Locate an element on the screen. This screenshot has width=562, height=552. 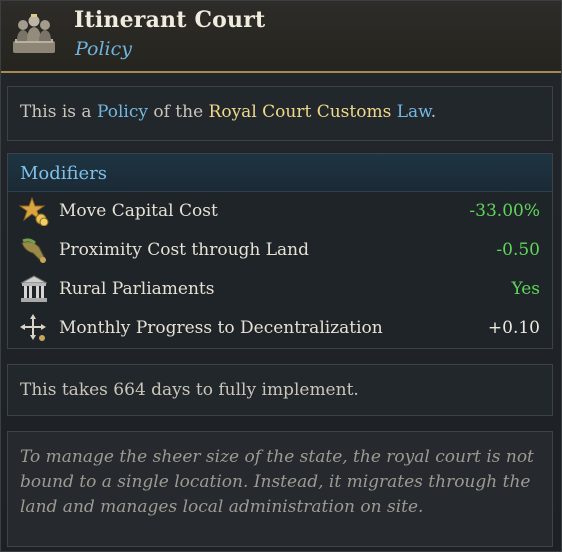
intro-suffix: . is located at coordinates (433, 112).